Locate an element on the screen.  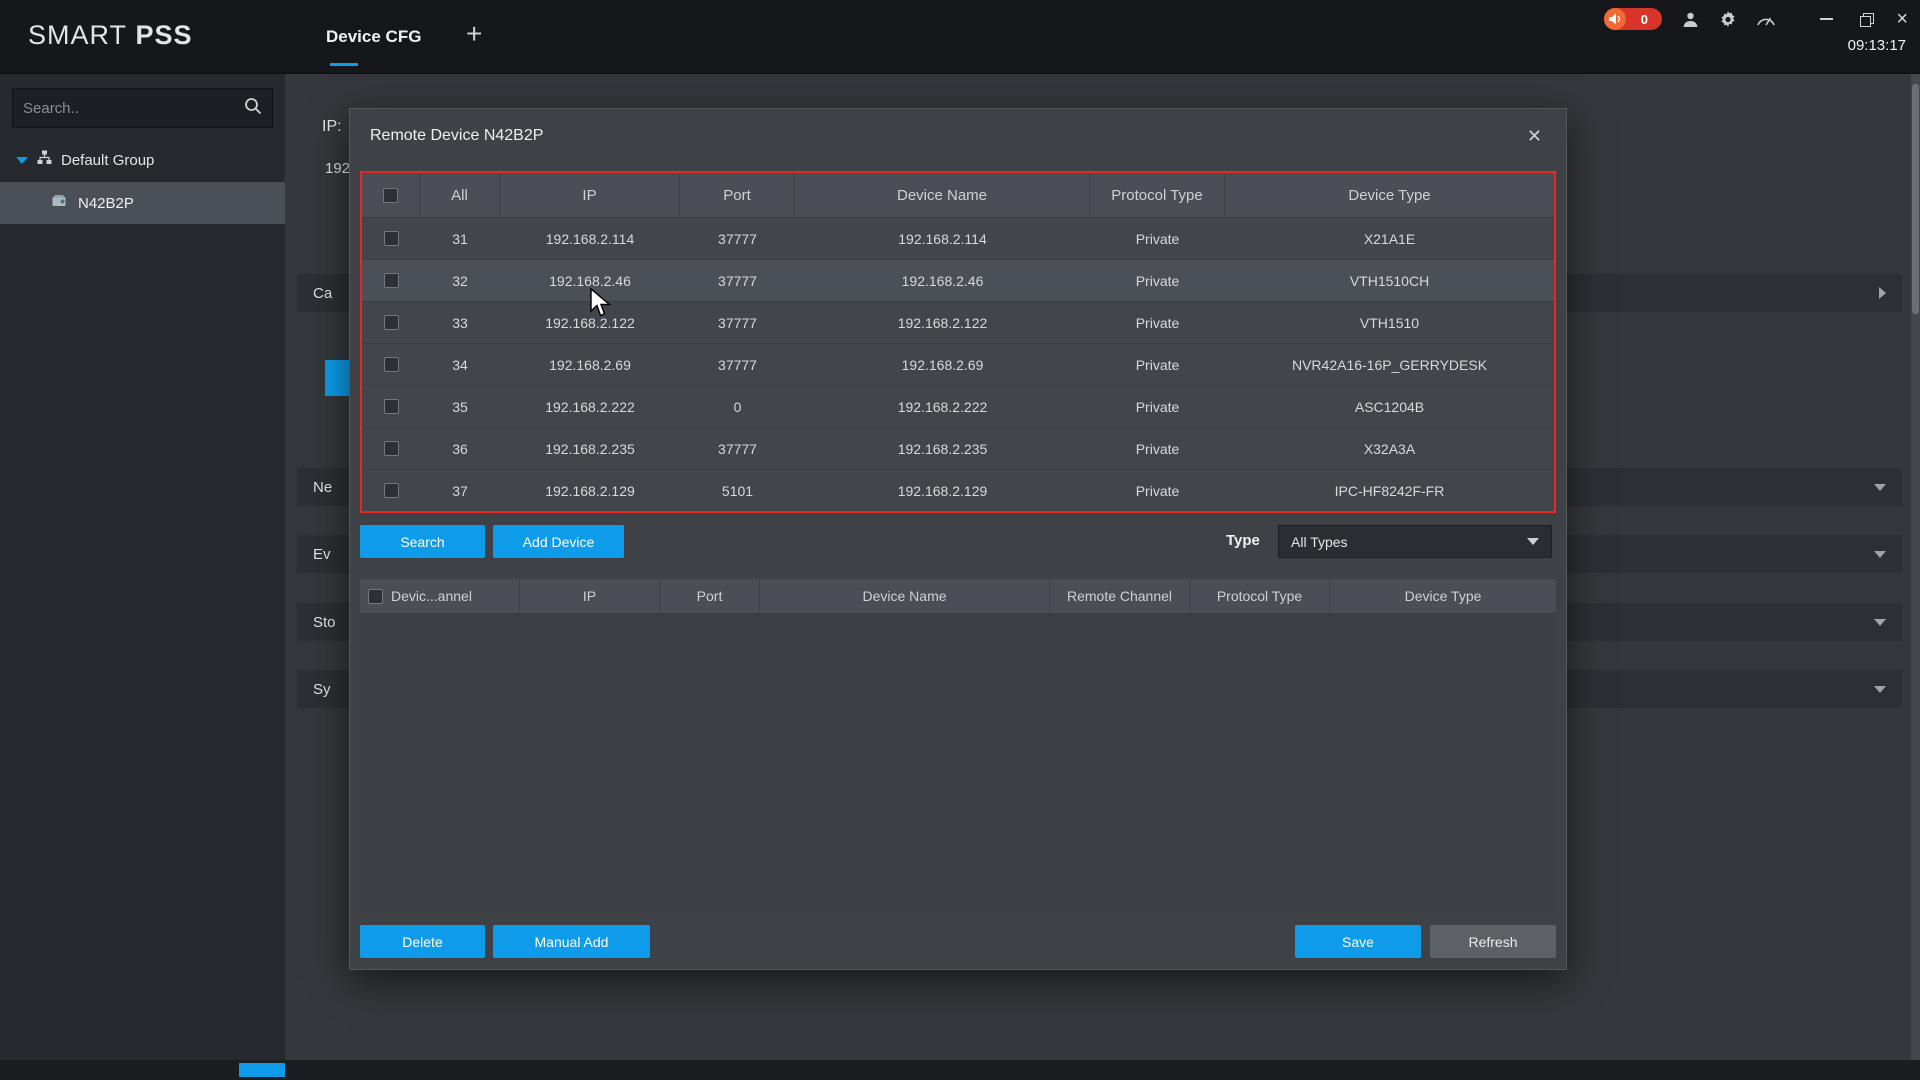
cell-ip: 192.168.2.129 is located at coordinates (590, 490).